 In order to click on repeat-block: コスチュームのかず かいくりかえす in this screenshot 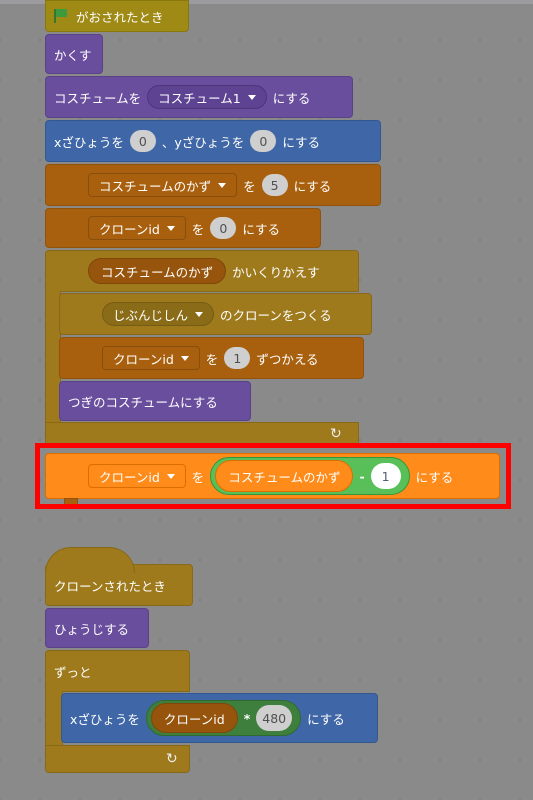, I will do `click(202, 271)`.